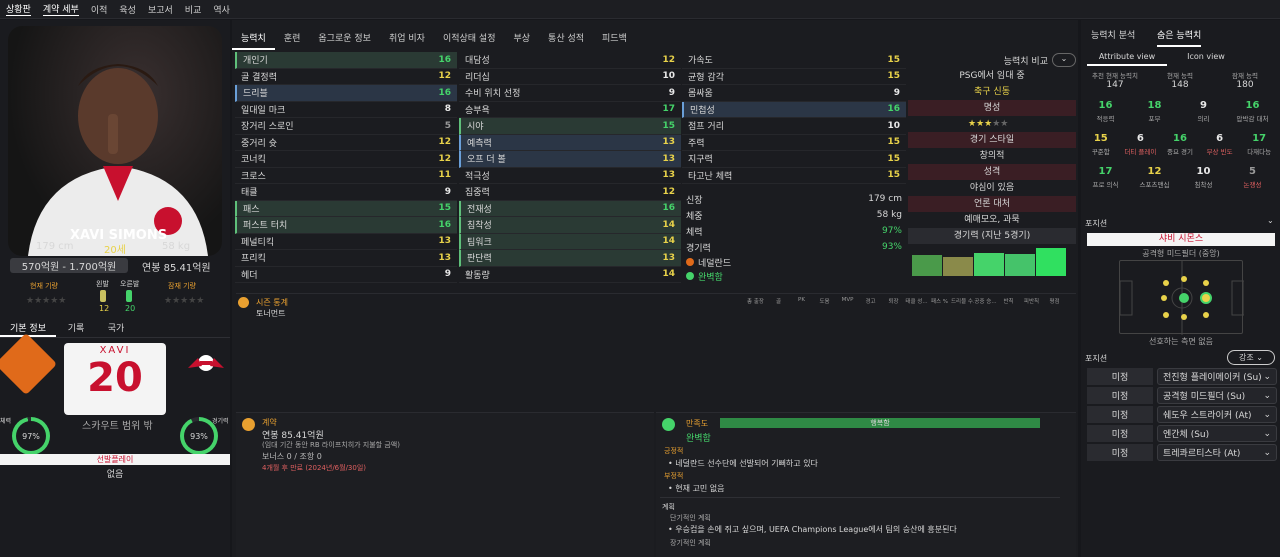 The image size is (1280, 557). I want to click on attribute-row: 프리킥 13, so click(346, 258).